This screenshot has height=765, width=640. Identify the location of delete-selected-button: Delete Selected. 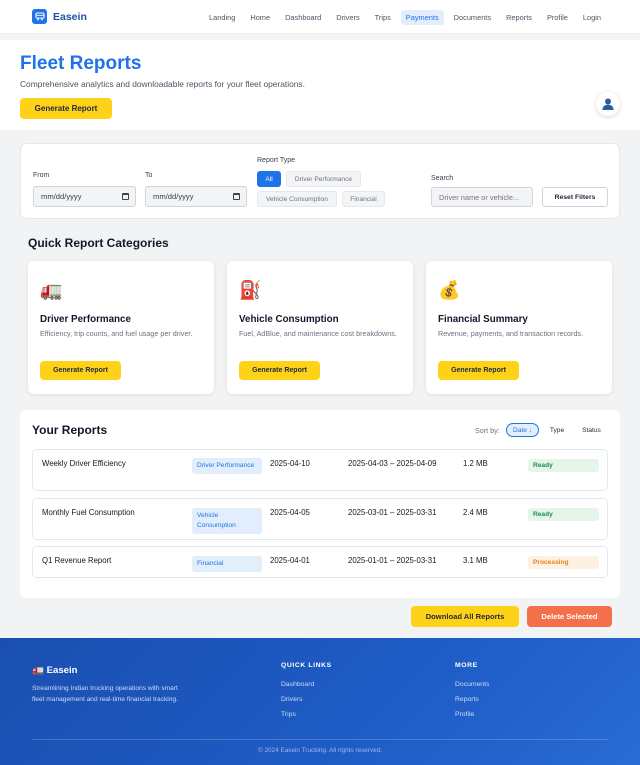
(569, 616).